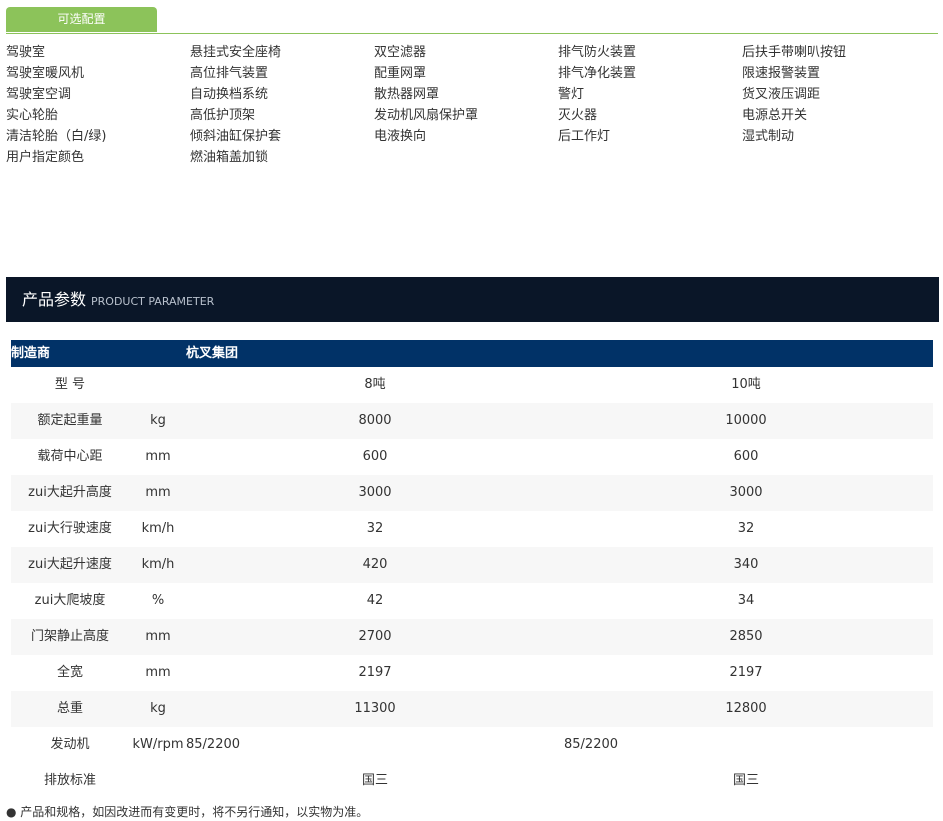  I want to click on option-item: 驾驶室暖风机, so click(45, 73).